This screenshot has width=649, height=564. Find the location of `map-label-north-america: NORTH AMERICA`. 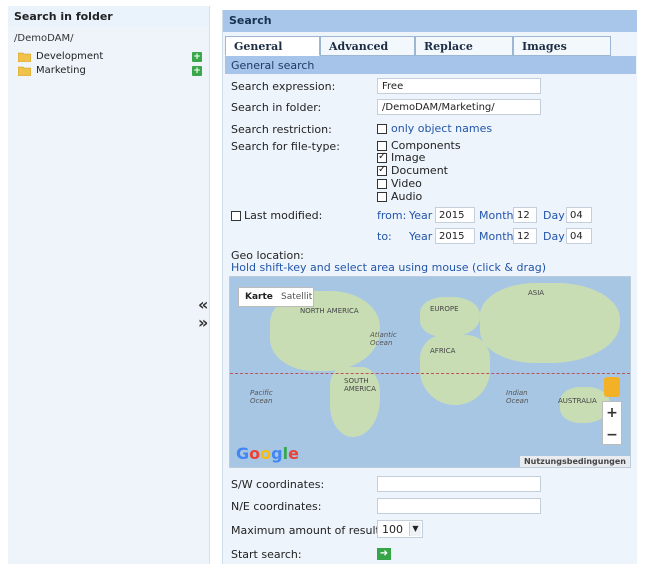

map-label-north-america: NORTH AMERICA is located at coordinates (329, 311).